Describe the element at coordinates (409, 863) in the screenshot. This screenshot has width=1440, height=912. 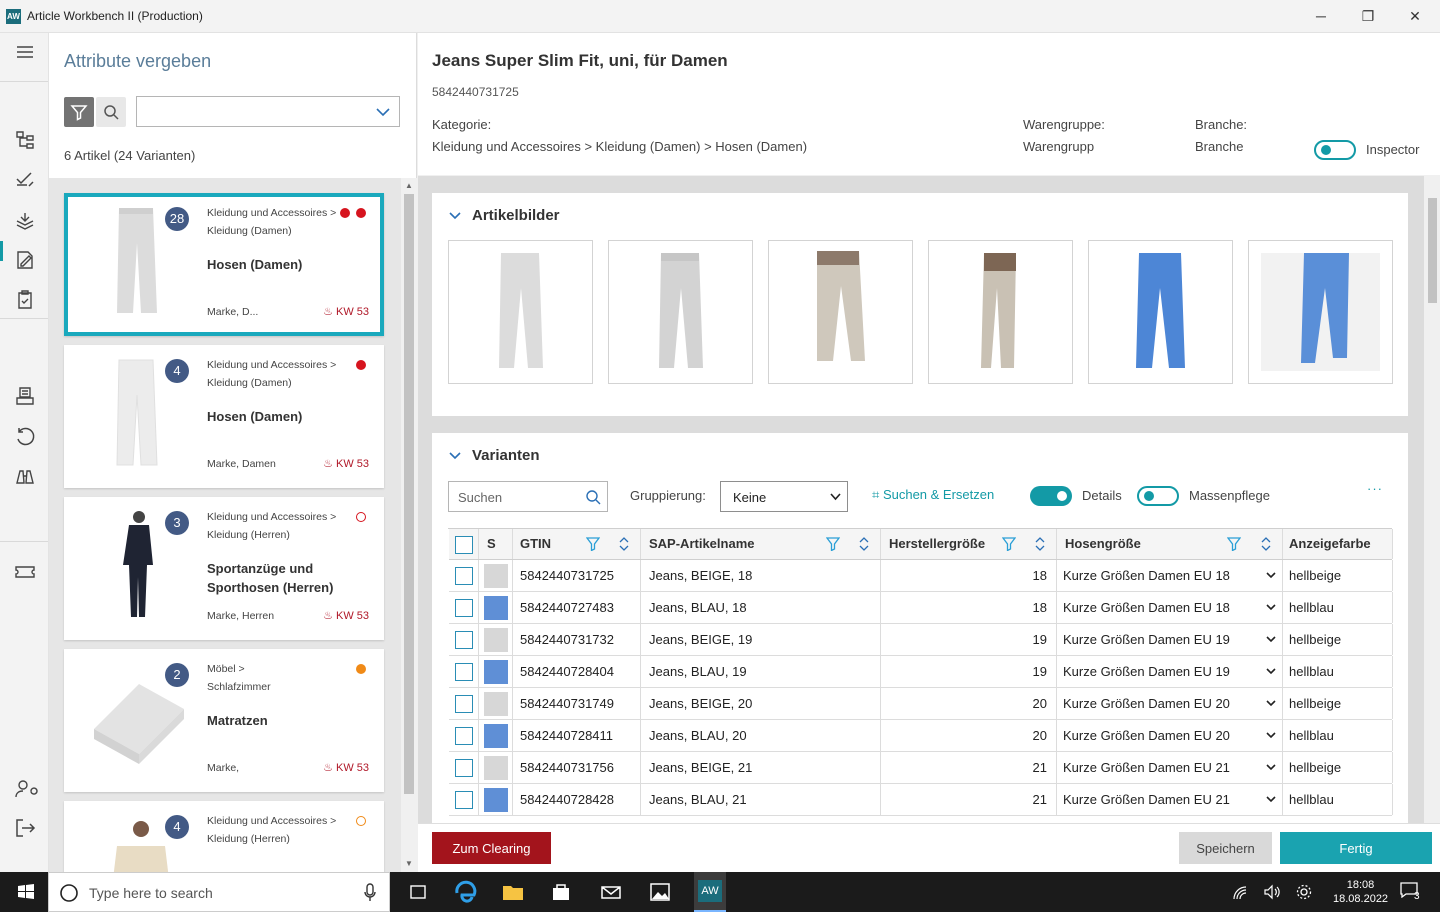
I see `scroll-down-icon: ▼` at that location.